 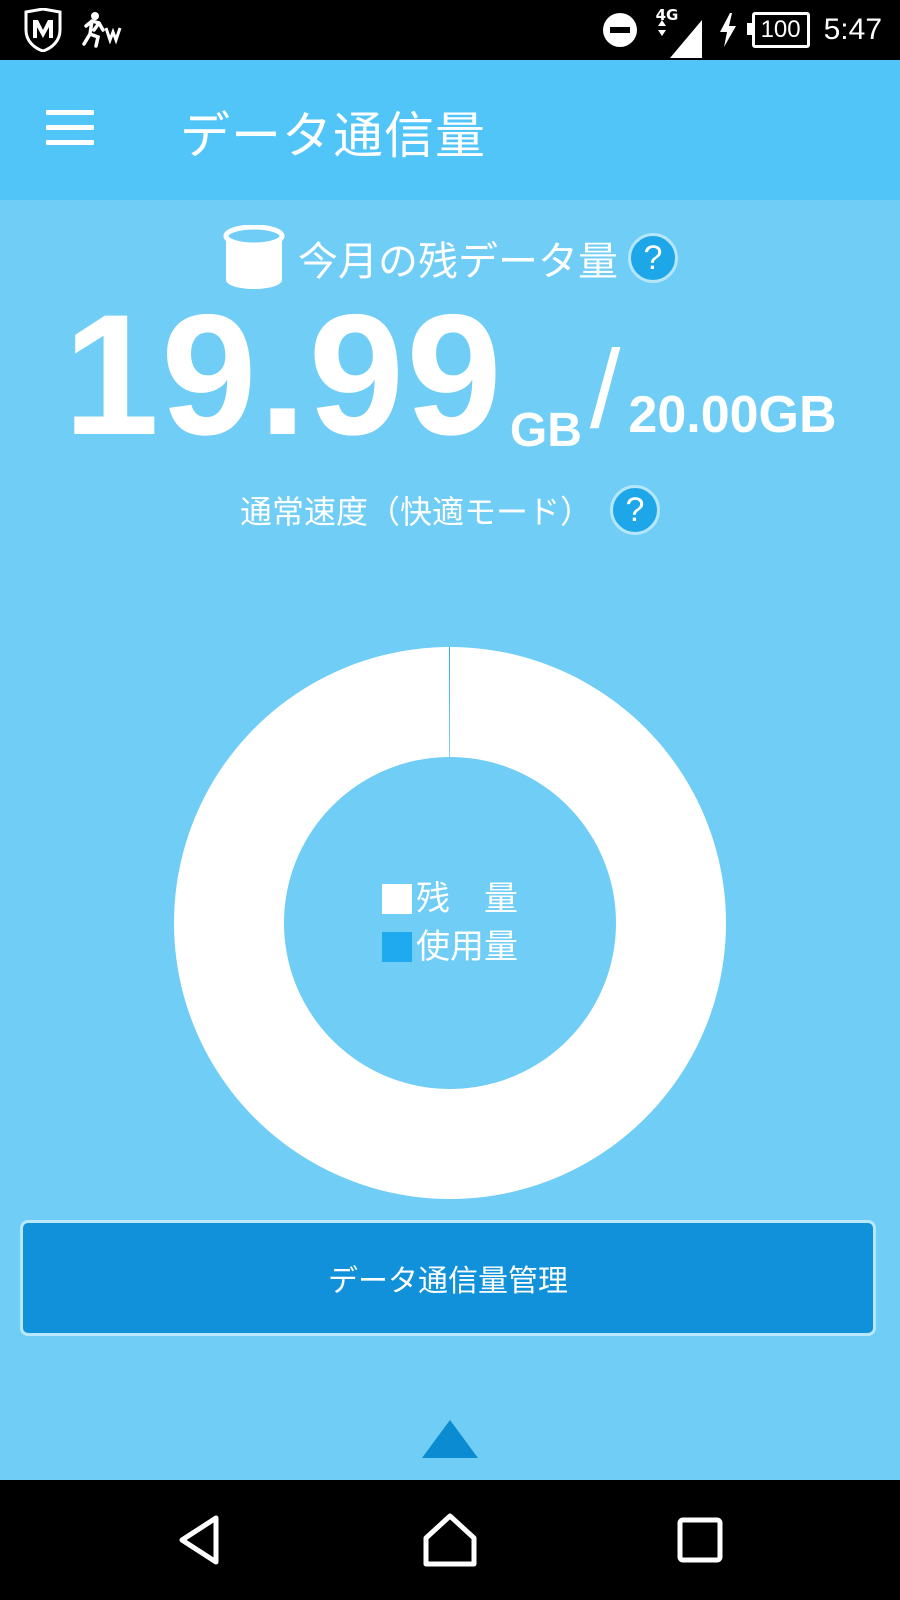 I want to click on home-icon, so click(x=450, y=1540).